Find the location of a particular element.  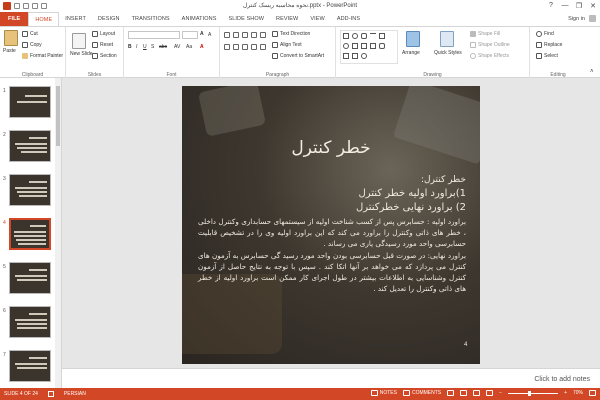

change-case-icon: Aa is located at coordinates (189, 47).